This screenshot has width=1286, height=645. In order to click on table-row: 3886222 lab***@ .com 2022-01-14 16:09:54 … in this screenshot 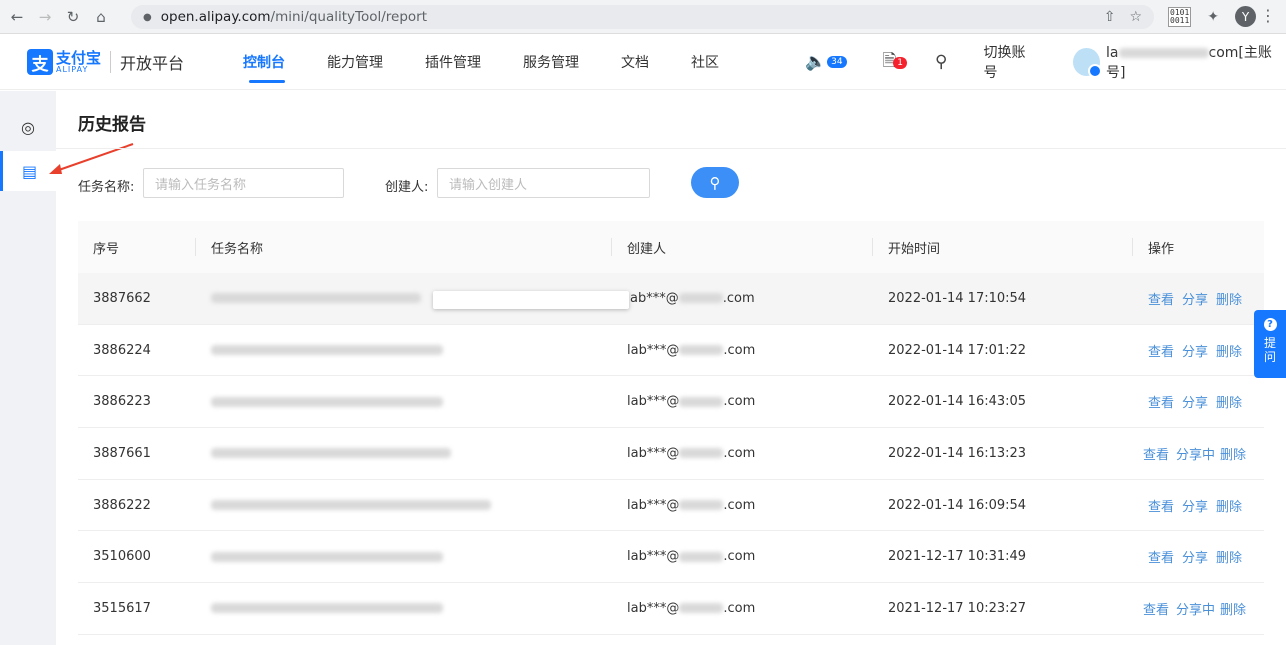, I will do `click(671, 506)`.